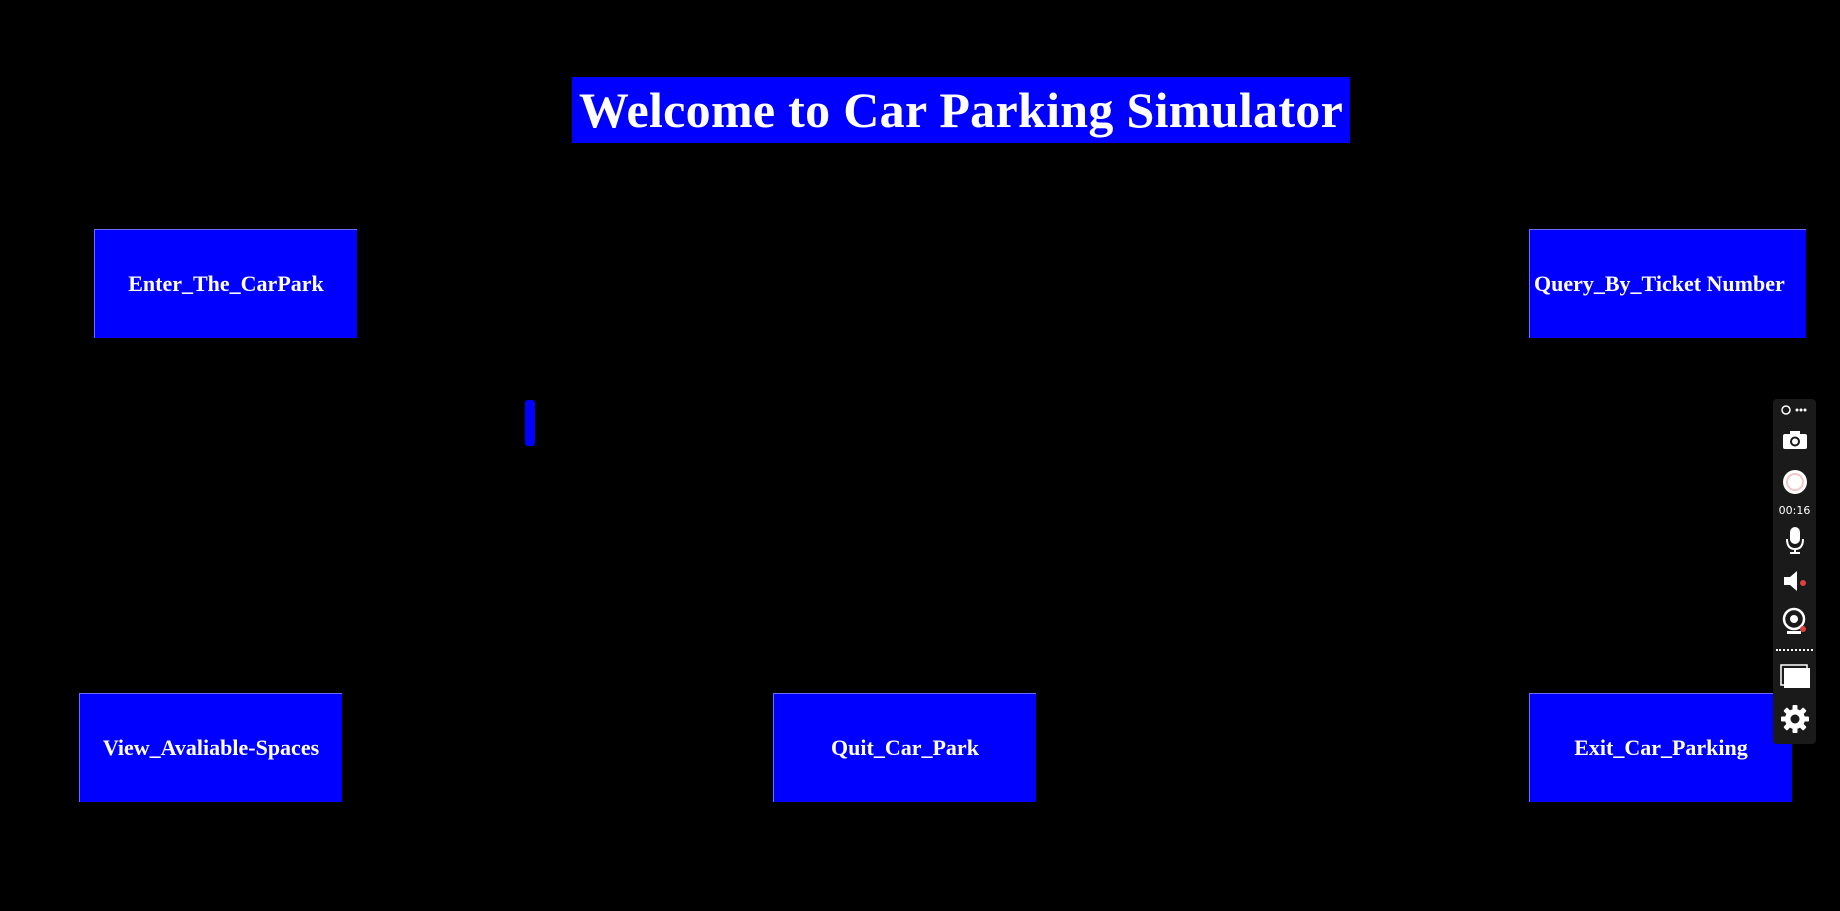 The image size is (1840, 911). What do you see at coordinates (1660, 747) in the screenshot?
I see `exit-car-parking-button: Exit_Car_Parking` at bounding box center [1660, 747].